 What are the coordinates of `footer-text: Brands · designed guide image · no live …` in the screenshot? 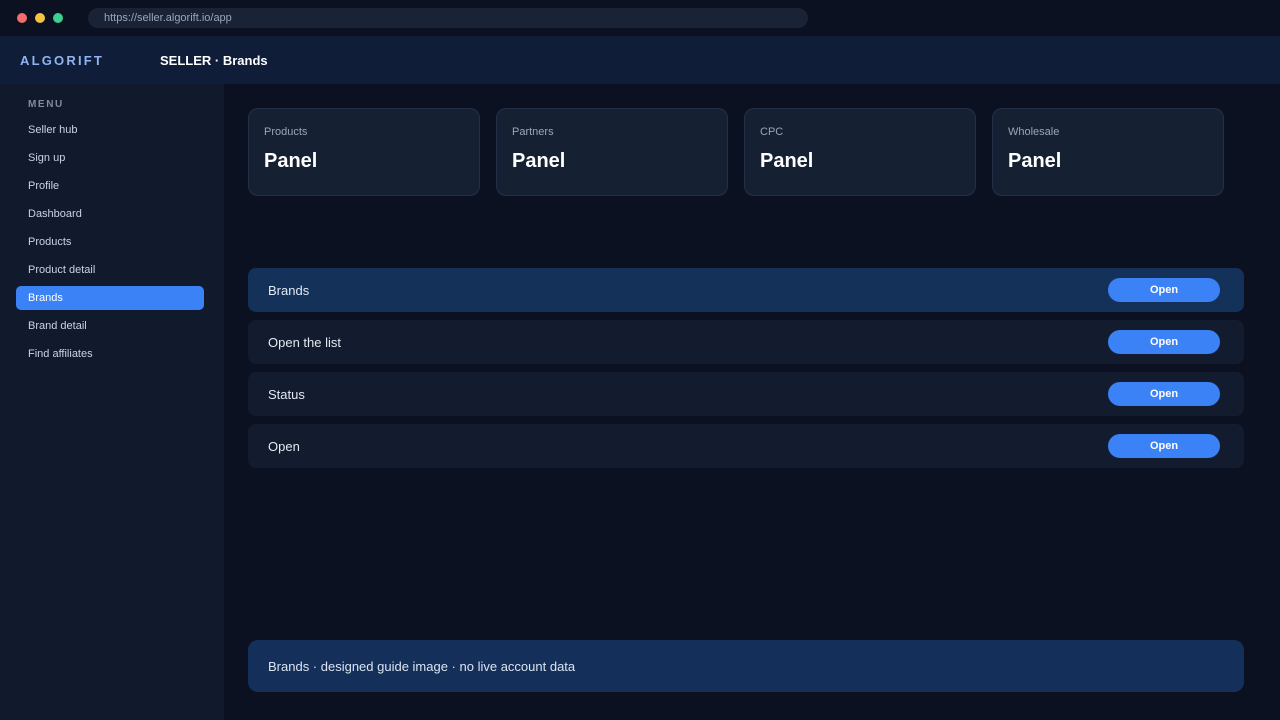 It's located at (422, 666).